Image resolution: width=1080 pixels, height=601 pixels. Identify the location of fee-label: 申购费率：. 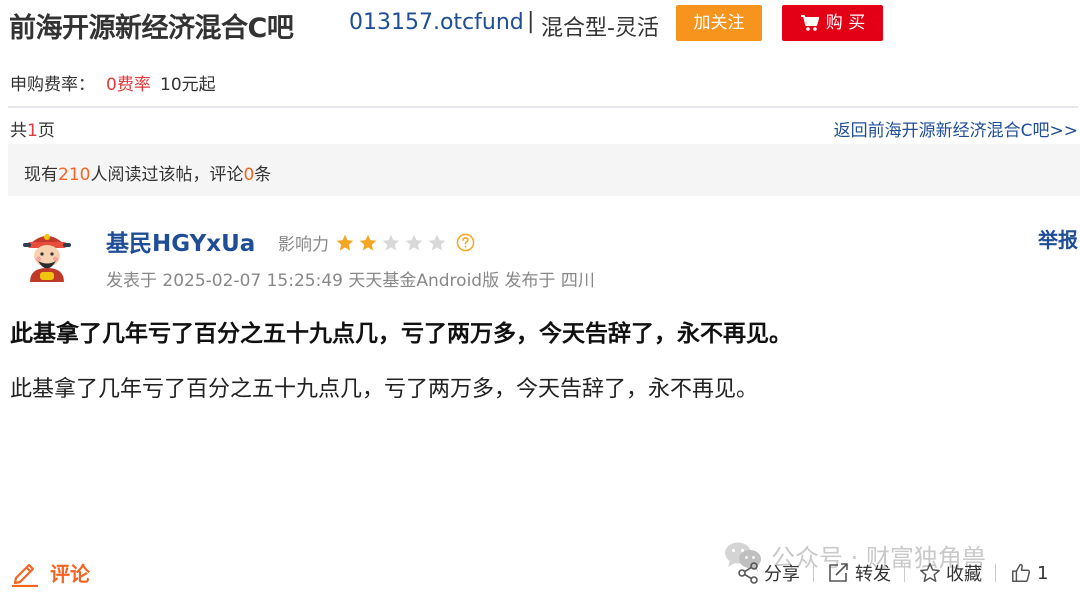
(52, 85).